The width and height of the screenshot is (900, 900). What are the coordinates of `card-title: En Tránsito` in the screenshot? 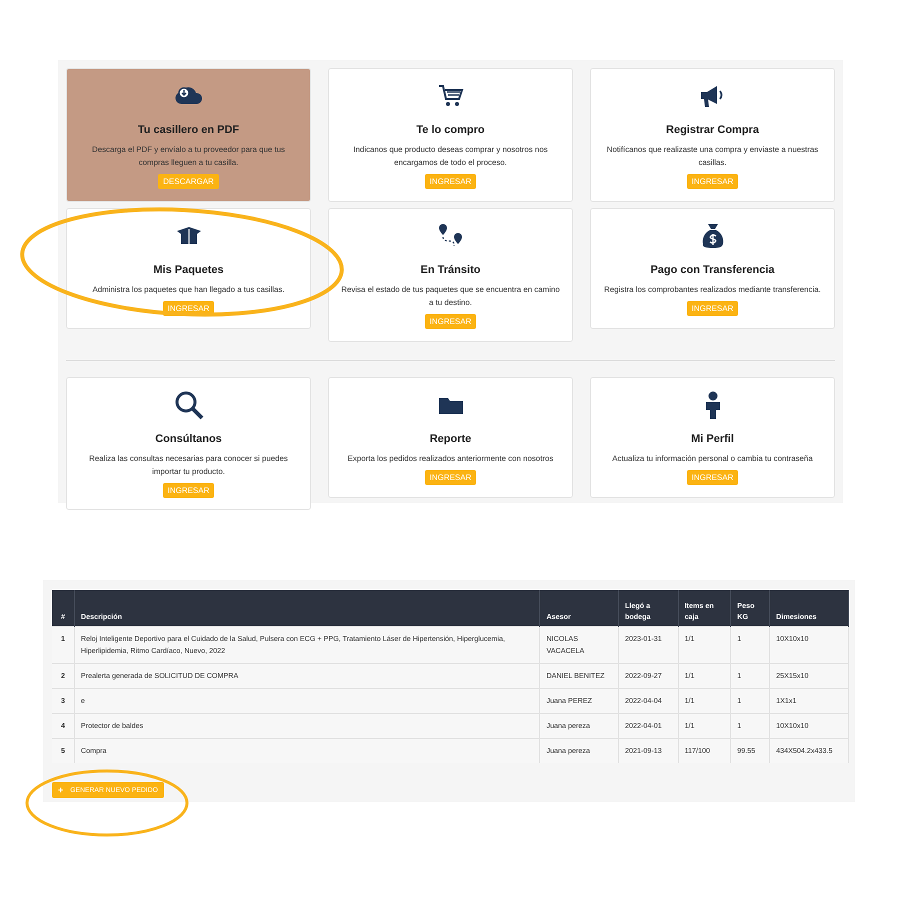 It's located at (450, 270).